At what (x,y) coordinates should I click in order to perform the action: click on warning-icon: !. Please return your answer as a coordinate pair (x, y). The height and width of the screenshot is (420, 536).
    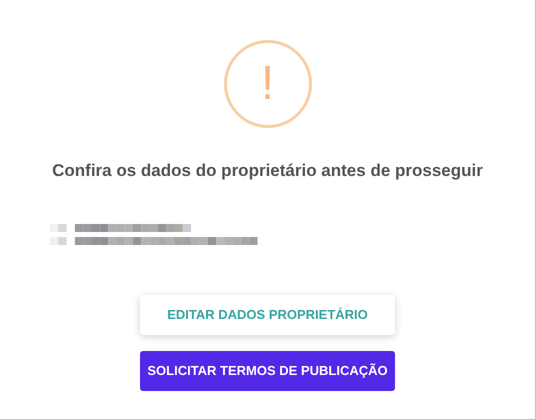
    Looking at the image, I should click on (268, 84).